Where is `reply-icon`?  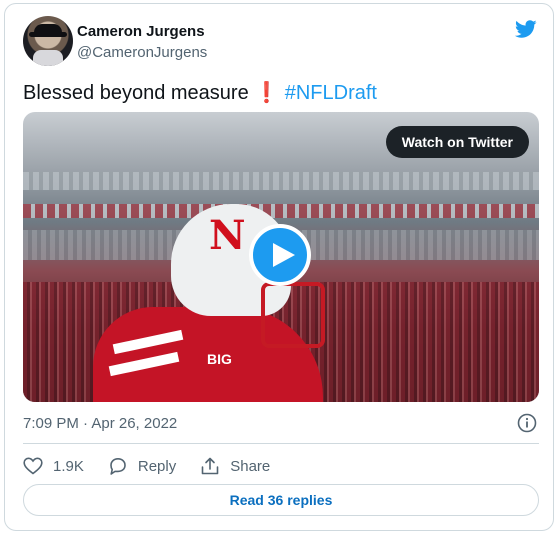
reply-icon is located at coordinates (118, 466).